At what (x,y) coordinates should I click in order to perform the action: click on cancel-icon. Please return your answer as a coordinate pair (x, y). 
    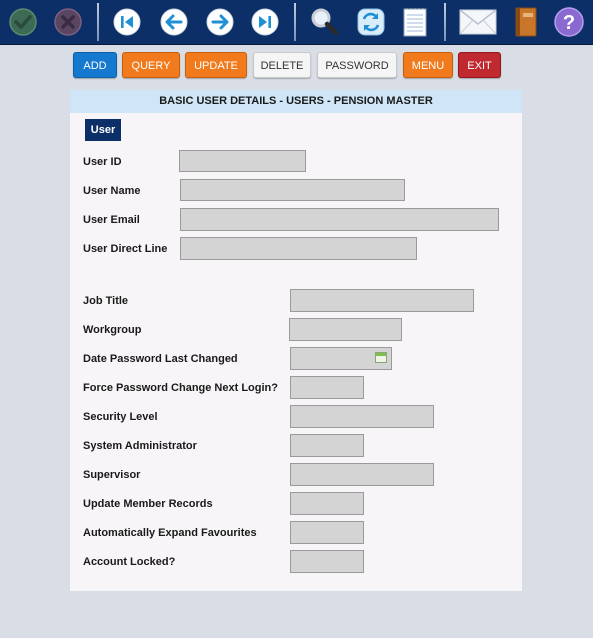
    Looking at the image, I should click on (68, 22).